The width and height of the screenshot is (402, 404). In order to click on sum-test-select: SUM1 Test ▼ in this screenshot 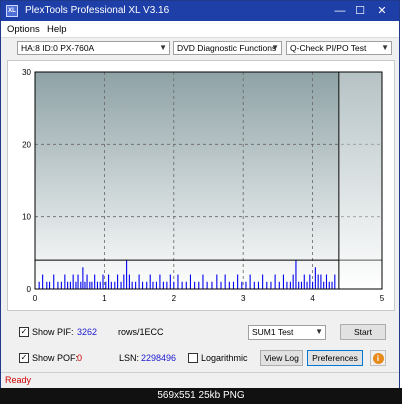, I will do `click(287, 332)`.